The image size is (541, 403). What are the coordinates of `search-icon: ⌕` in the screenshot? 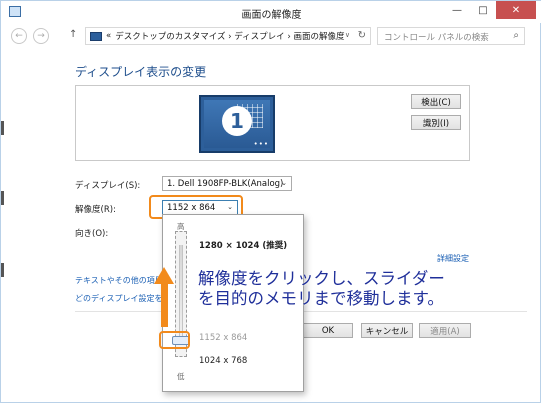 It's located at (516, 35).